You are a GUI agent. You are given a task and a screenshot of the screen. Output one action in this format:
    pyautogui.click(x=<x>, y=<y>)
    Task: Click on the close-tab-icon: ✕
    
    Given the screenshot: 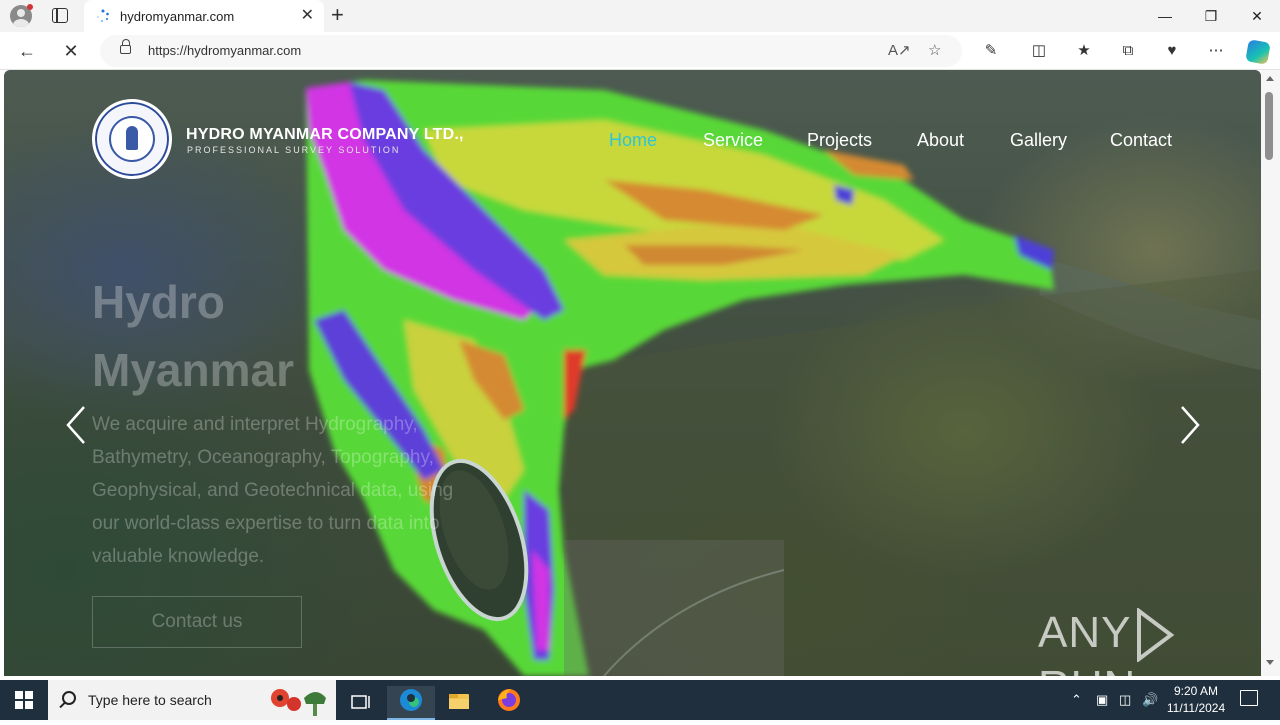 What is the action you would take?
    pyautogui.click(x=307, y=16)
    